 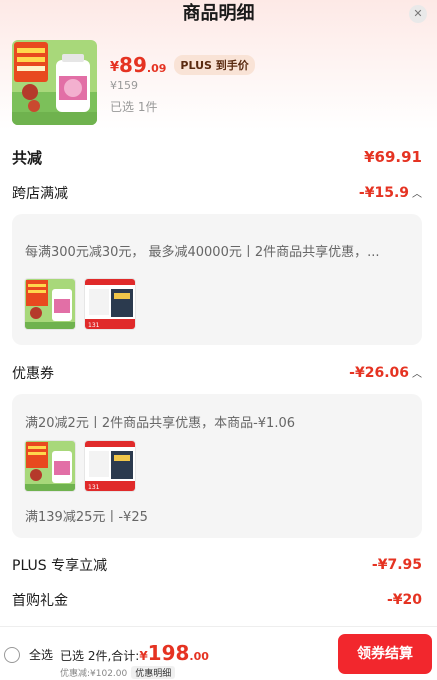 I want to click on coupon-row: 优惠券 -¥26.06 ︿, so click(x=217, y=373).